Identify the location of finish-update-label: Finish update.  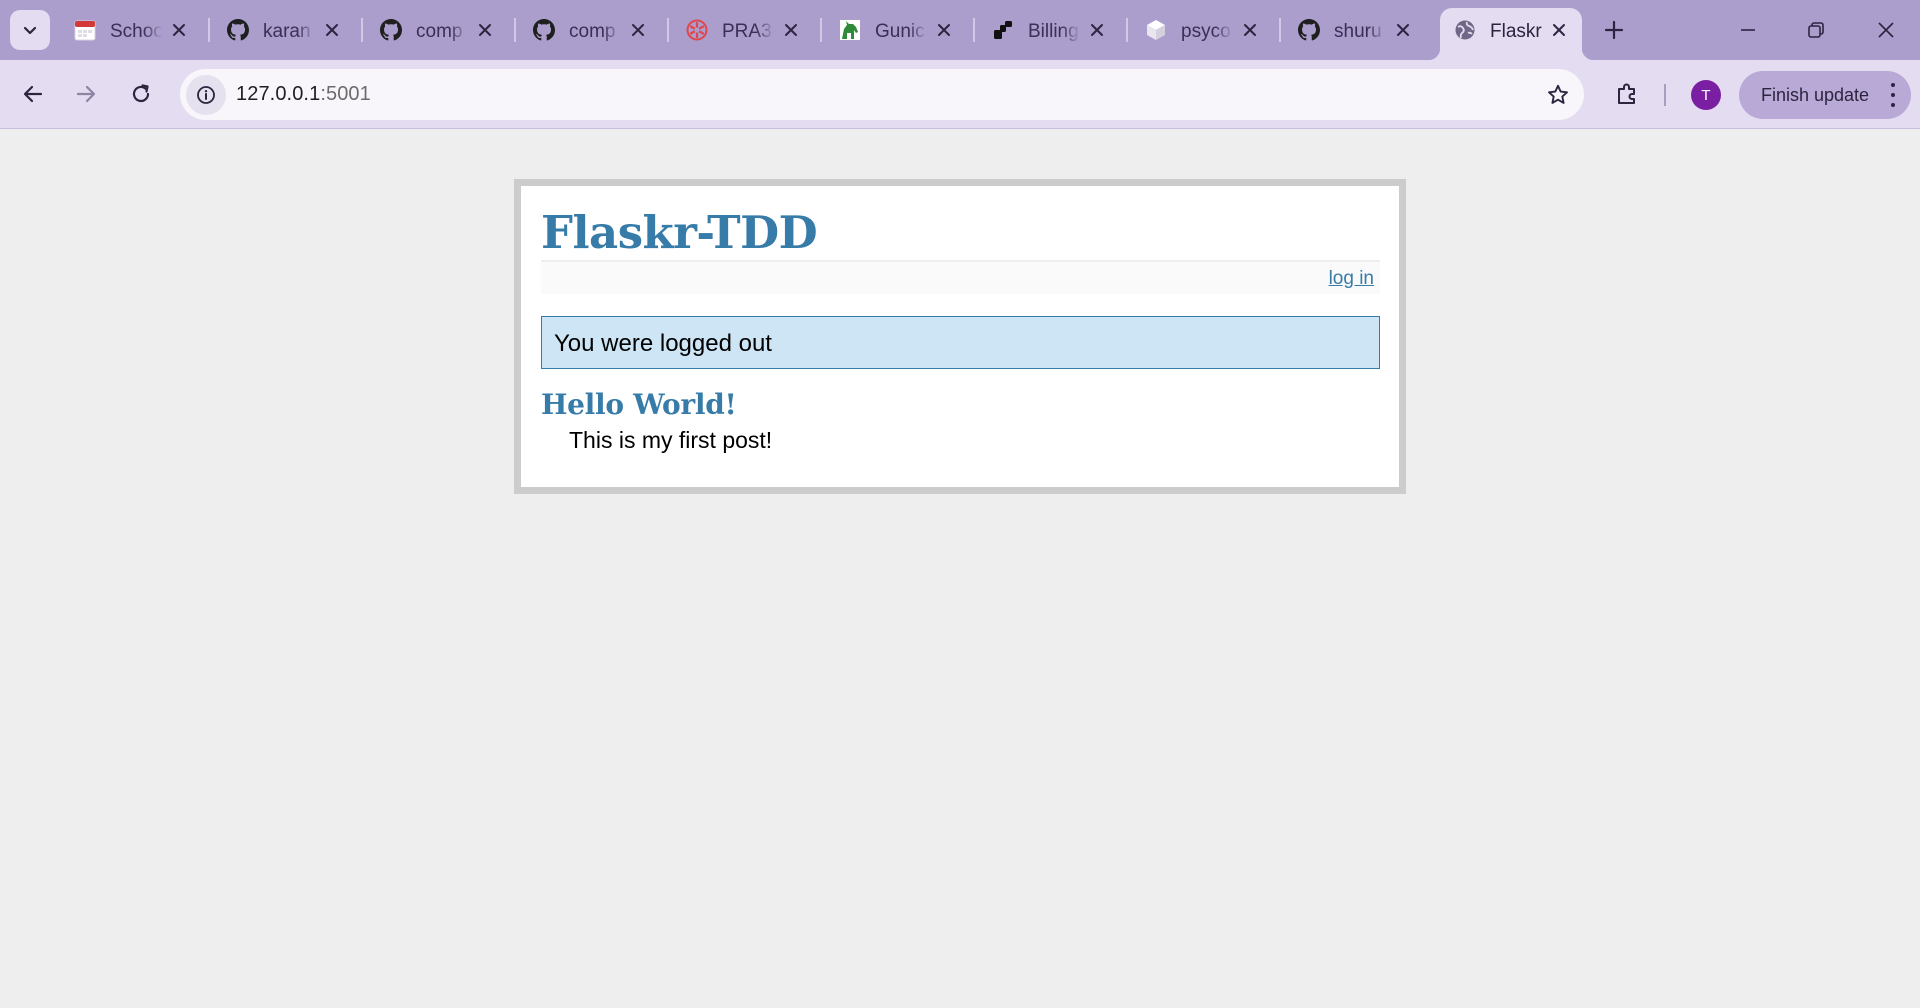
(1815, 95).